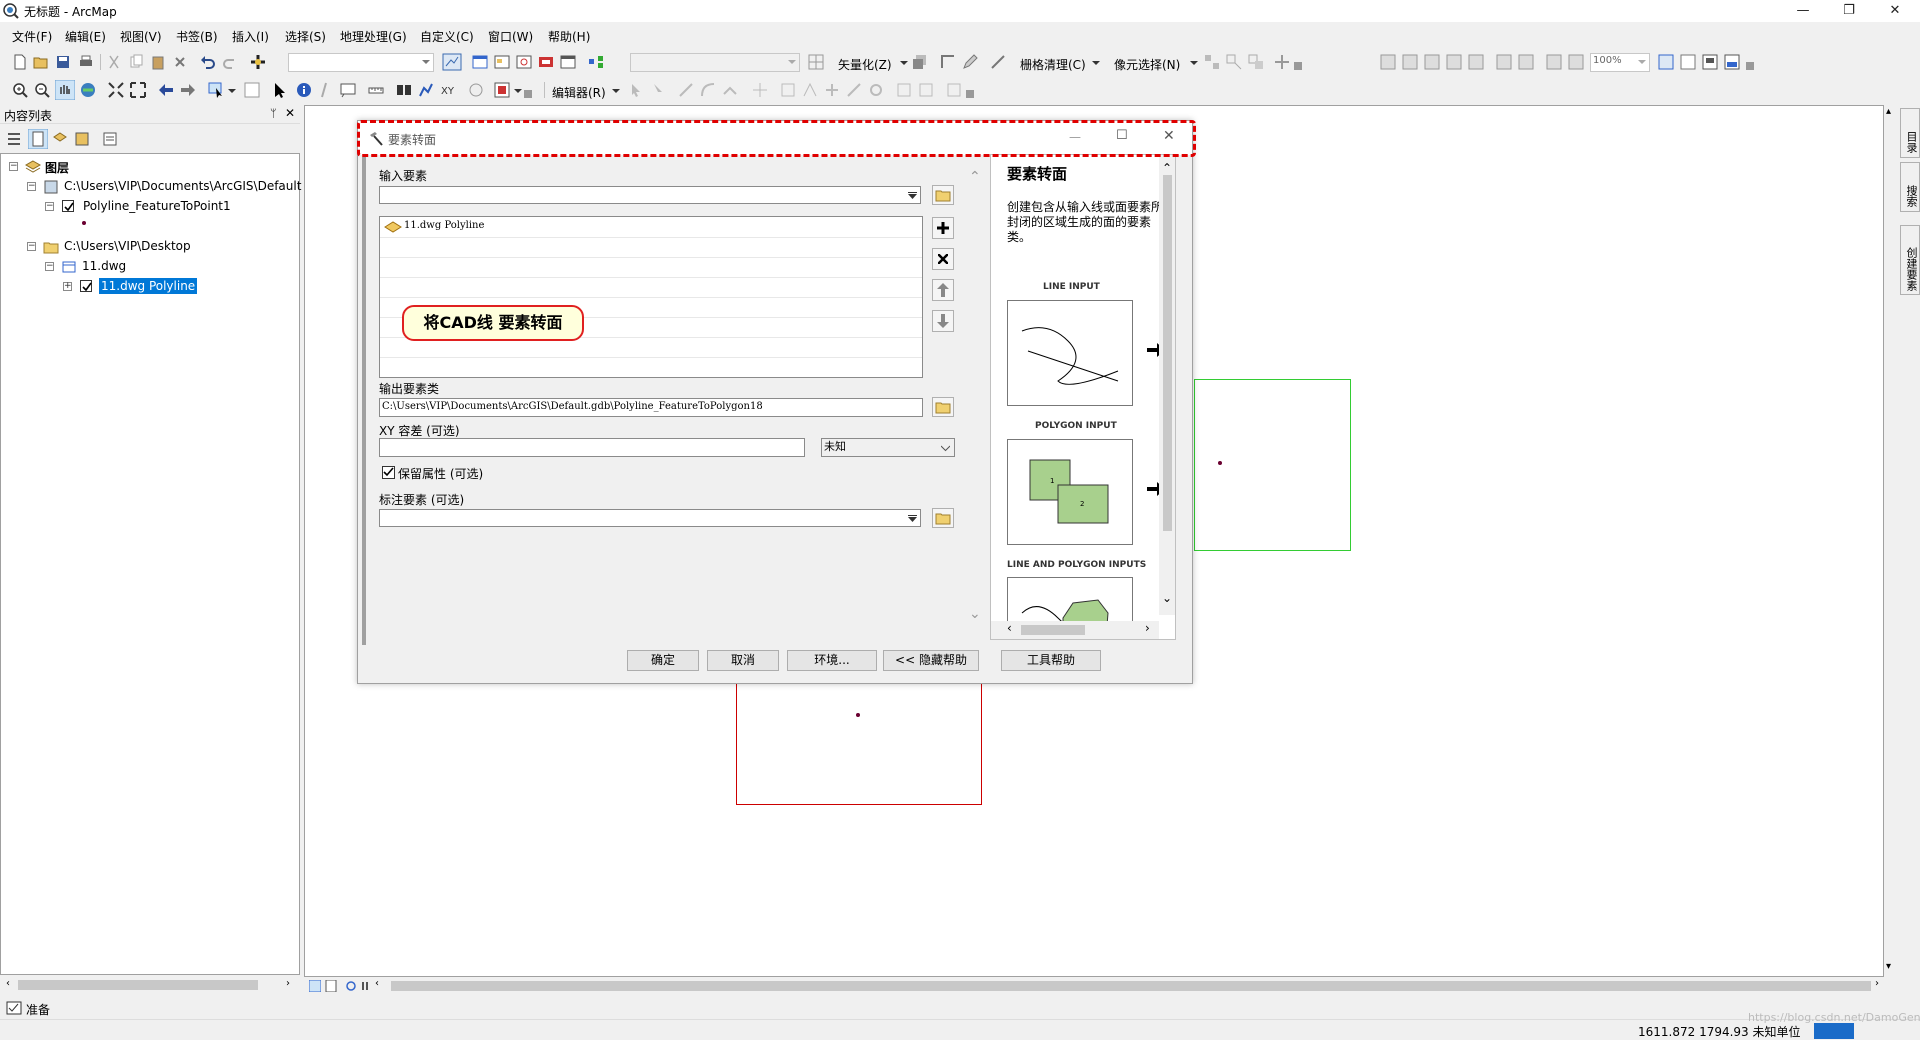 The image size is (1920, 1040). Describe the element at coordinates (180, 62) in the screenshot. I see `delete-icon` at that location.